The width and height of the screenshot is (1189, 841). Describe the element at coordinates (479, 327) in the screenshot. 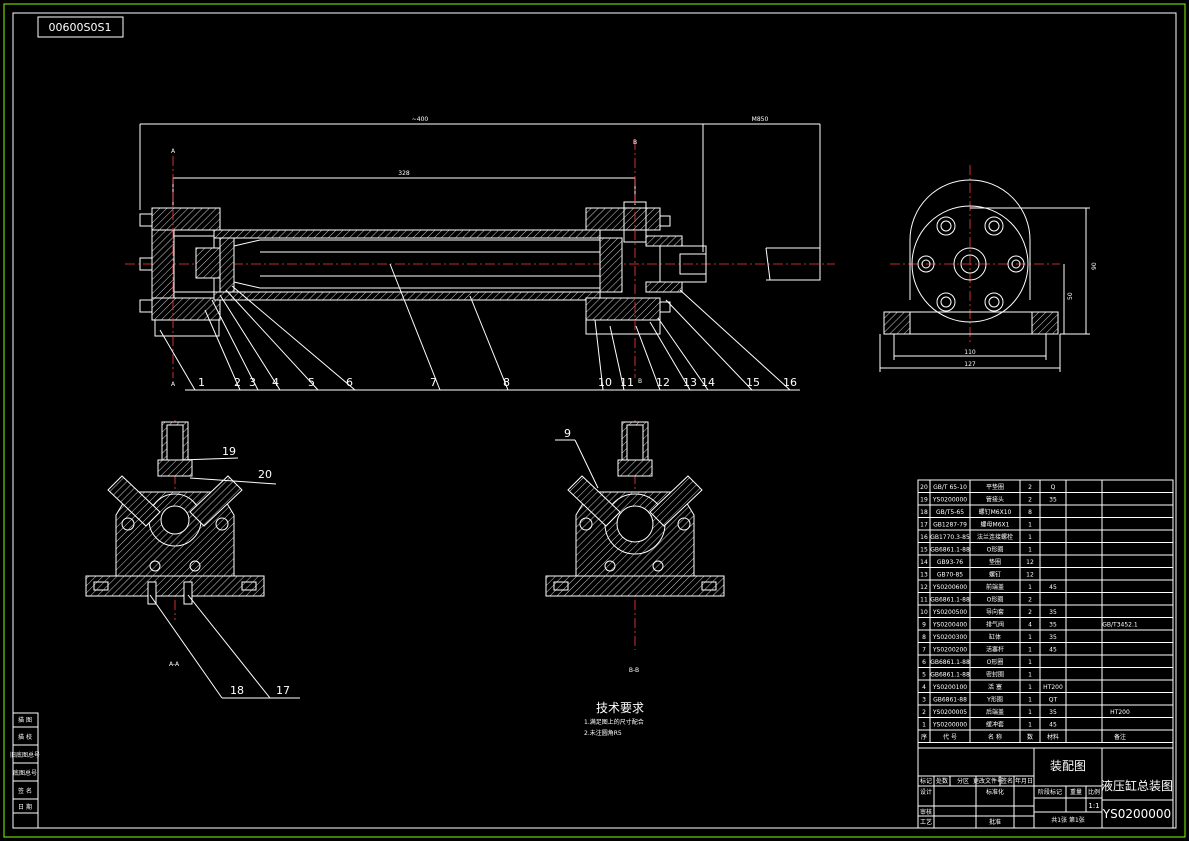

I see `main-leaders` at that location.